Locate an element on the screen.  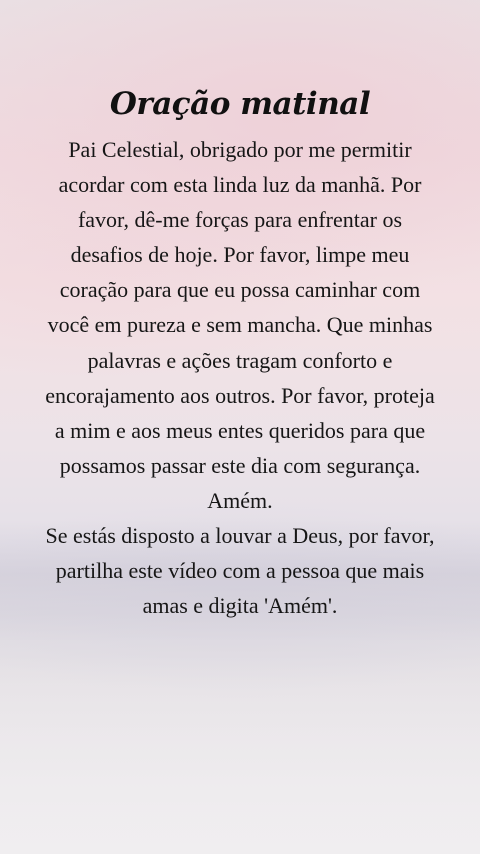
page-title: Oração matinal is located at coordinates (240, 104).